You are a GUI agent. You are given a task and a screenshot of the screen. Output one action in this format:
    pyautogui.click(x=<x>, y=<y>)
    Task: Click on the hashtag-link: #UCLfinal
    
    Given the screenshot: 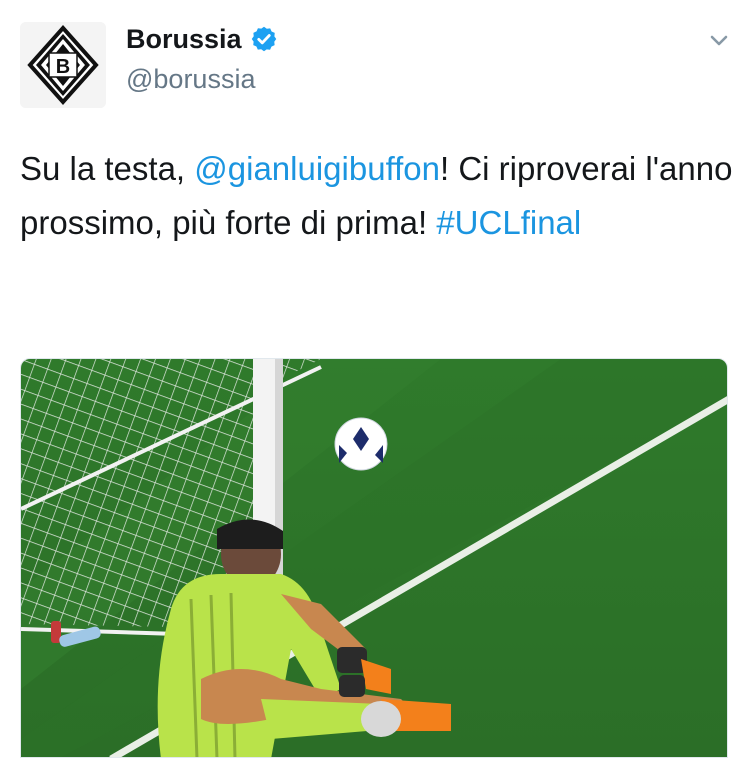 What is the action you would take?
    pyautogui.click(x=508, y=222)
    